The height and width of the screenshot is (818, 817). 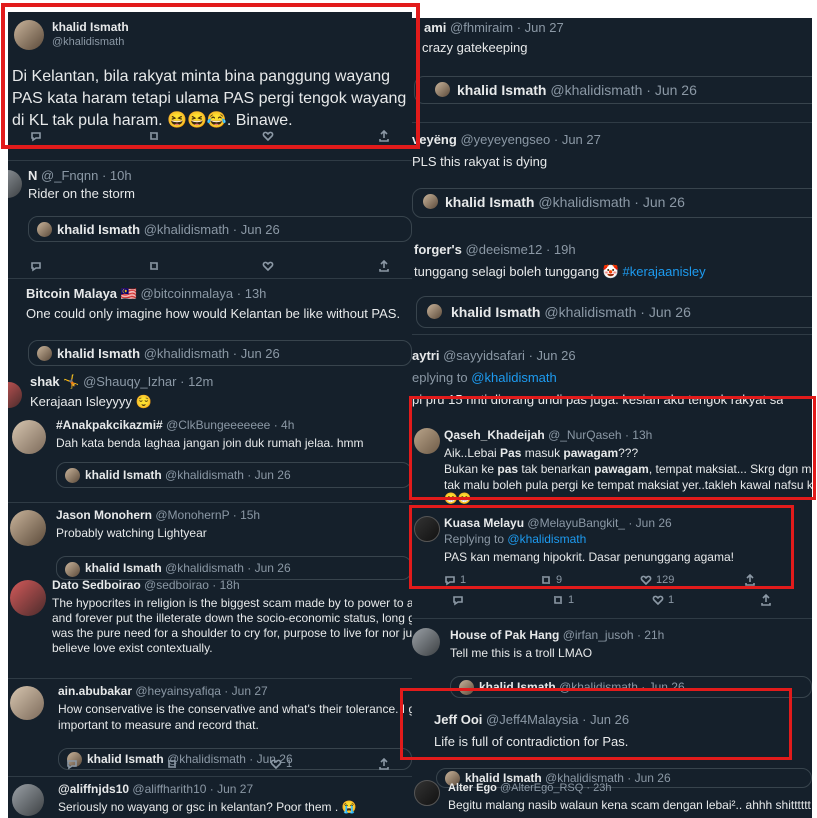 What do you see at coordinates (210, 76) in the screenshot?
I see `highlight-box-main-tweet` at bounding box center [210, 76].